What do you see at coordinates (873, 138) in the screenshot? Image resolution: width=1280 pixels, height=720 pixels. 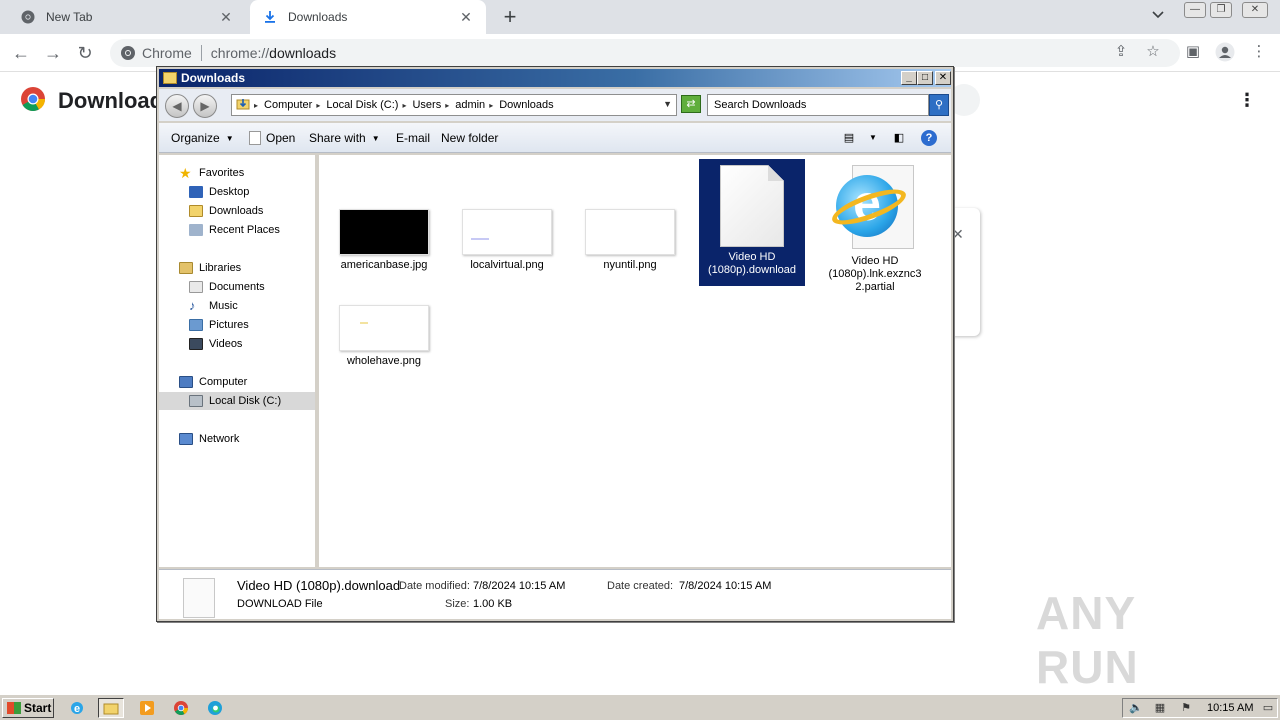 I see `view-options-chevron-icon: ▼` at bounding box center [873, 138].